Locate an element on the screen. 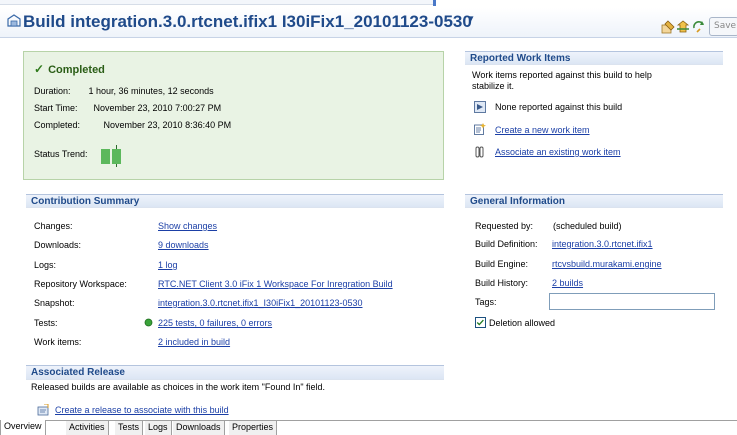 This screenshot has width=737, height=435. downloads-link: 9 downloads is located at coordinates (183, 245).